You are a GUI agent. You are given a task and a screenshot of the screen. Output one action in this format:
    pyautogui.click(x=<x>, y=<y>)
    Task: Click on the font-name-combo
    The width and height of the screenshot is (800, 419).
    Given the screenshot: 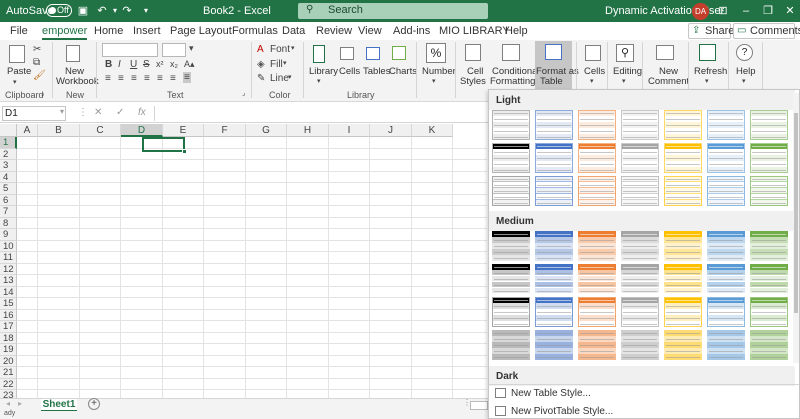 What is the action you would take?
    pyautogui.click(x=130, y=50)
    